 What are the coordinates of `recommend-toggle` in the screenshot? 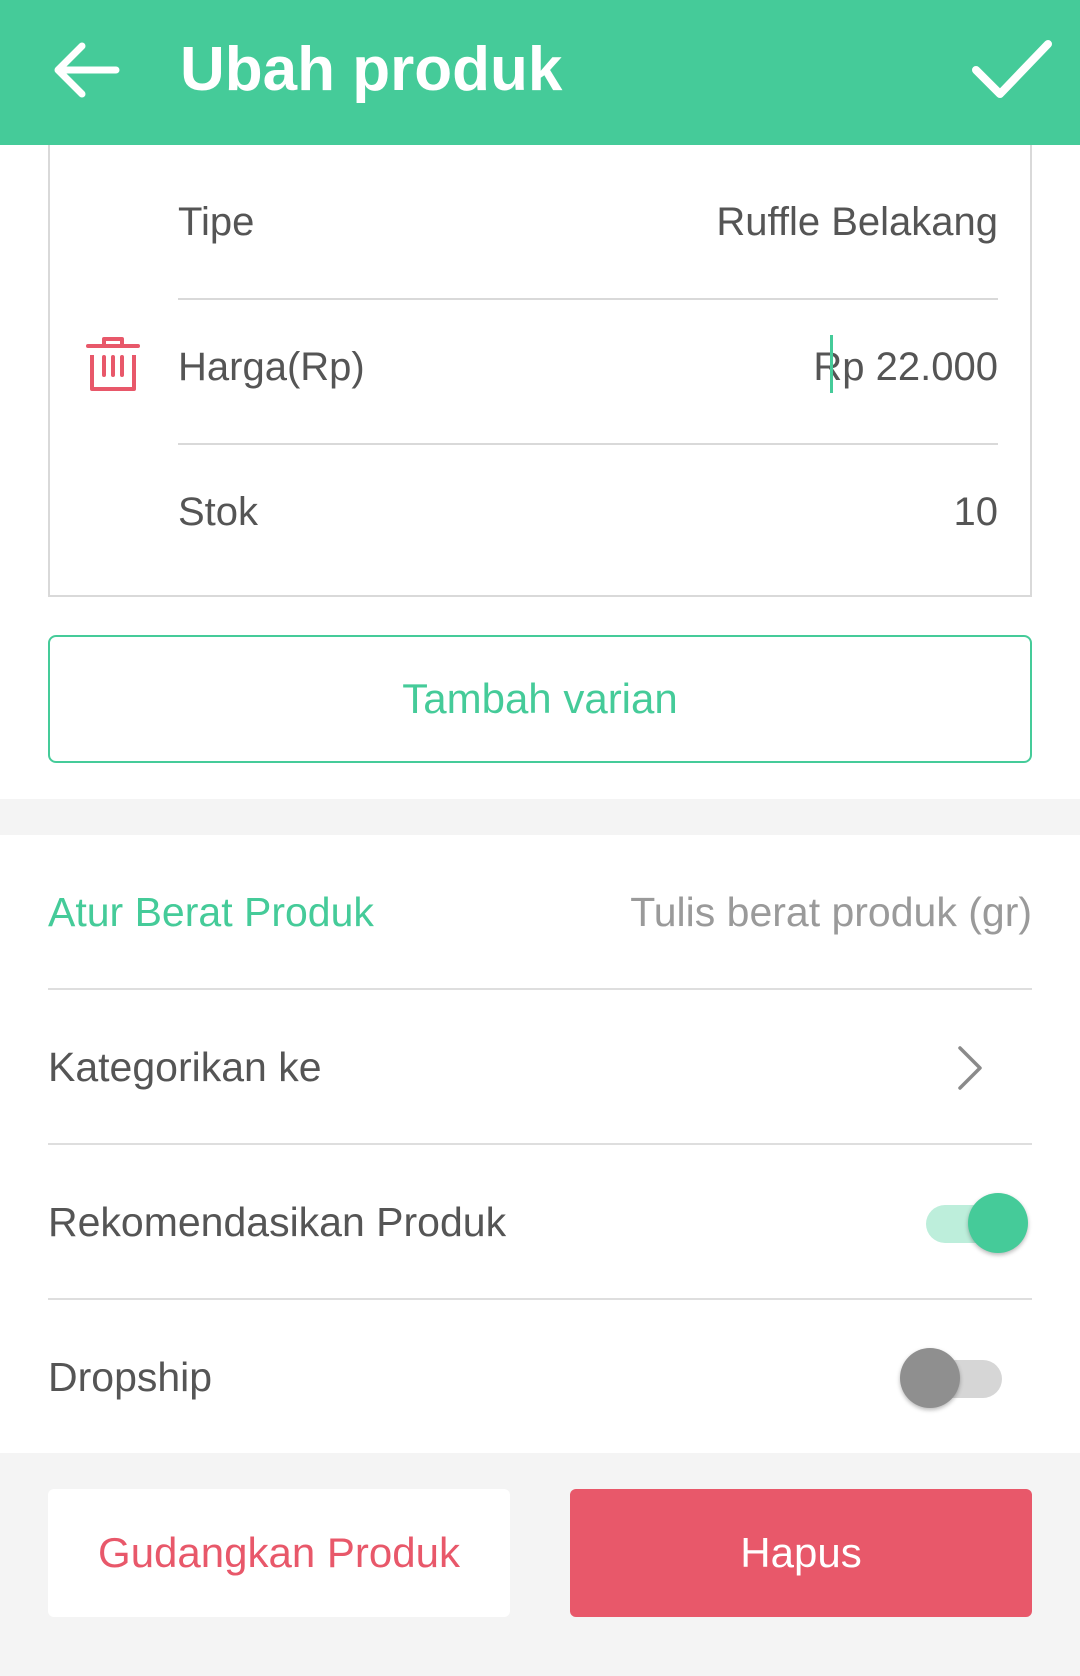 It's located at (973, 1223).